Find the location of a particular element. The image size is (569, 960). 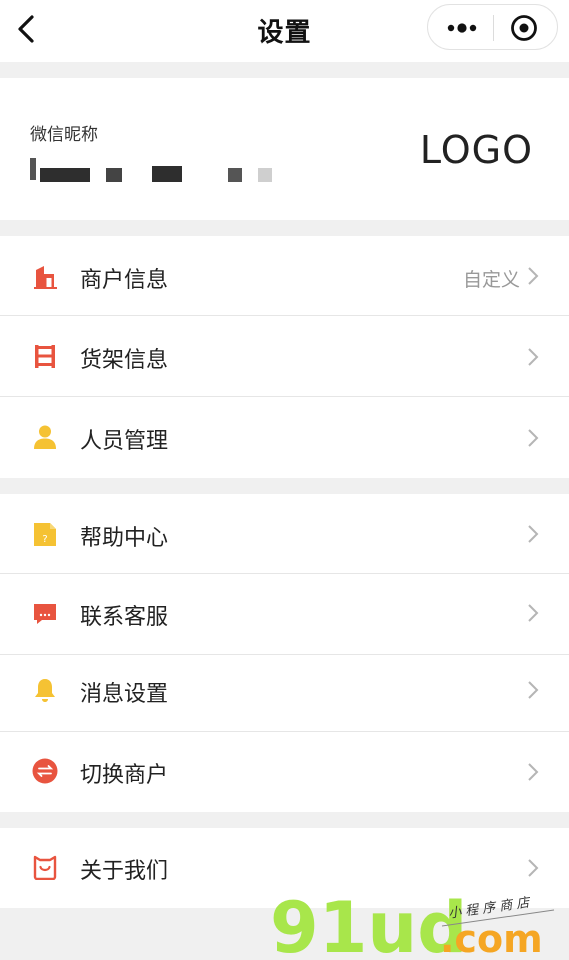

capsule-divider is located at coordinates (493, 28).